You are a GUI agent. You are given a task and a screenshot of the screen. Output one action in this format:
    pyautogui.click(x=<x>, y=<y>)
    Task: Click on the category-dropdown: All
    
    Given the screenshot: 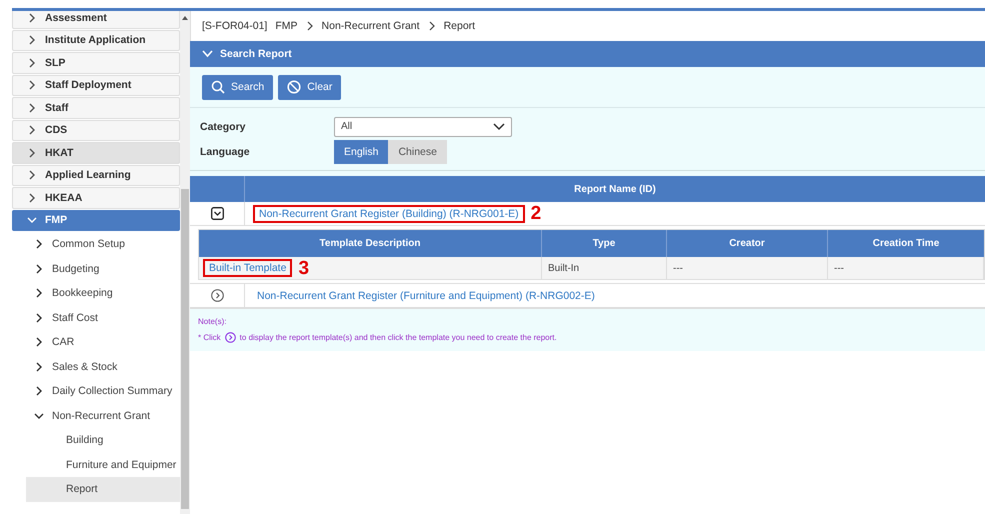 What is the action you would take?
    pyautogui.click(x=423, y=126)
    